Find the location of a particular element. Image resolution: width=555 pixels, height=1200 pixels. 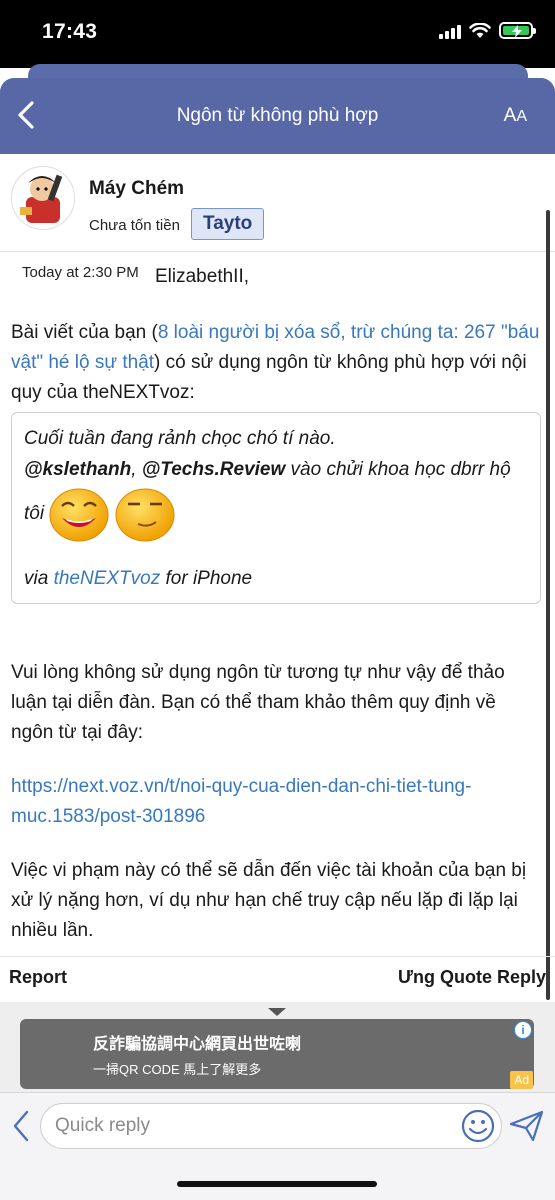

info-icon: i is located at coordinates (523, 1030).